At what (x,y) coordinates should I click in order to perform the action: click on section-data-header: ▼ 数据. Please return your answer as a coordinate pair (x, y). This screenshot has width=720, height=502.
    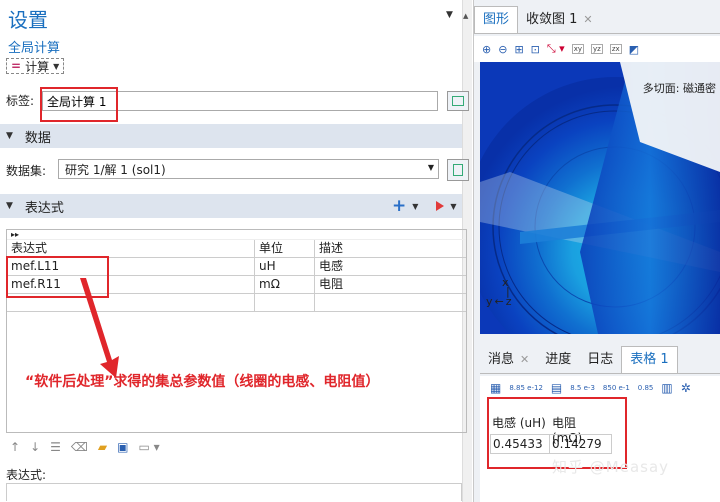
    Looking at the image, I should click on (231, 136).